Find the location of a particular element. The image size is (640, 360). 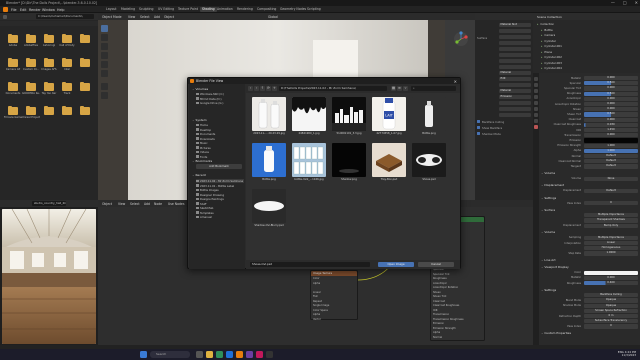

property-field: IOR 1.450 is located at coordinates (589, 130).